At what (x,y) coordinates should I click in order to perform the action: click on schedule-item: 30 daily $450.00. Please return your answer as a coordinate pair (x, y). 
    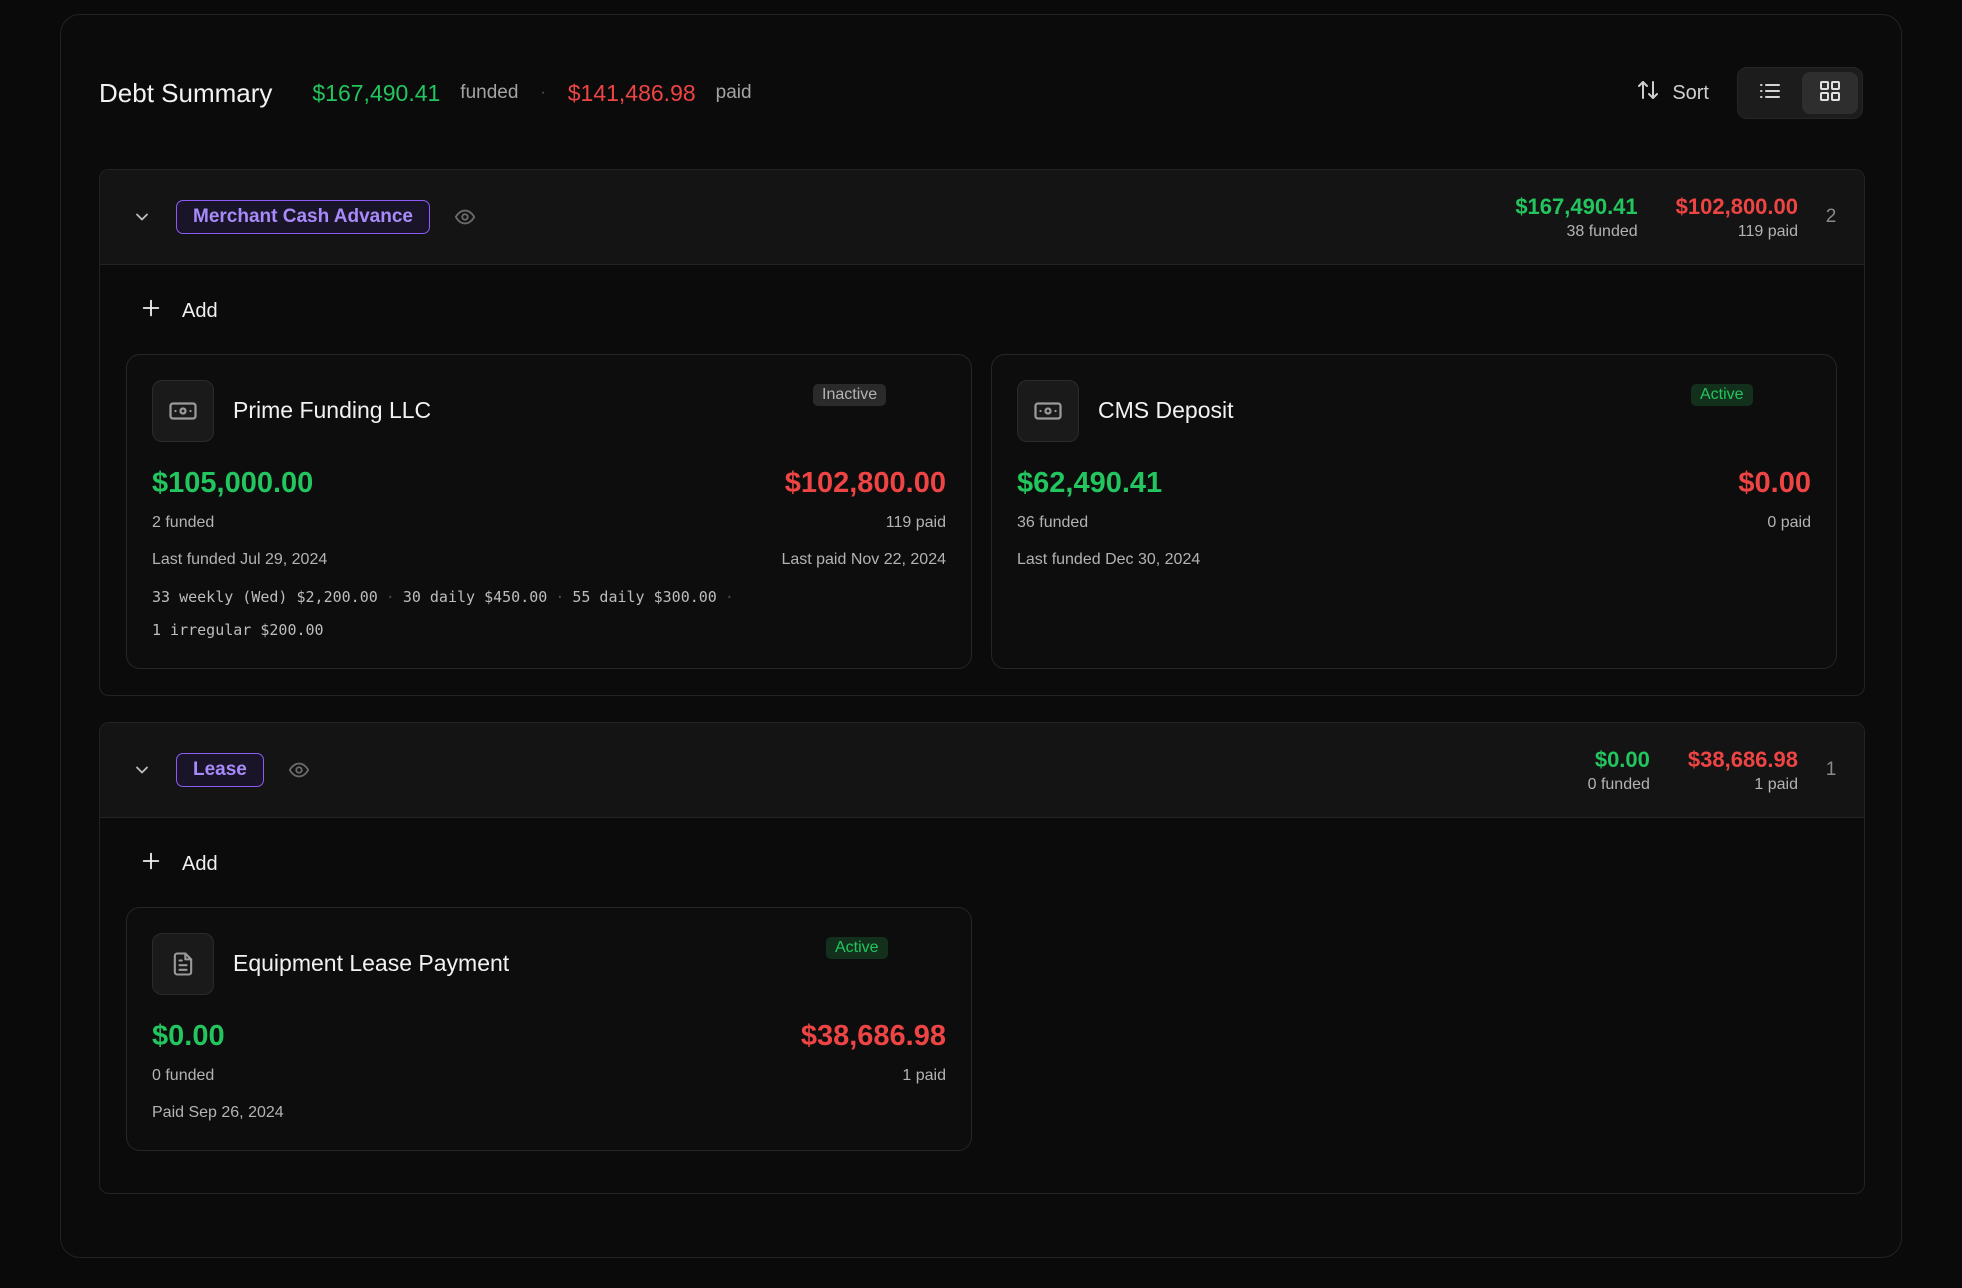
    Looking at the image, I should click on (475, 597).